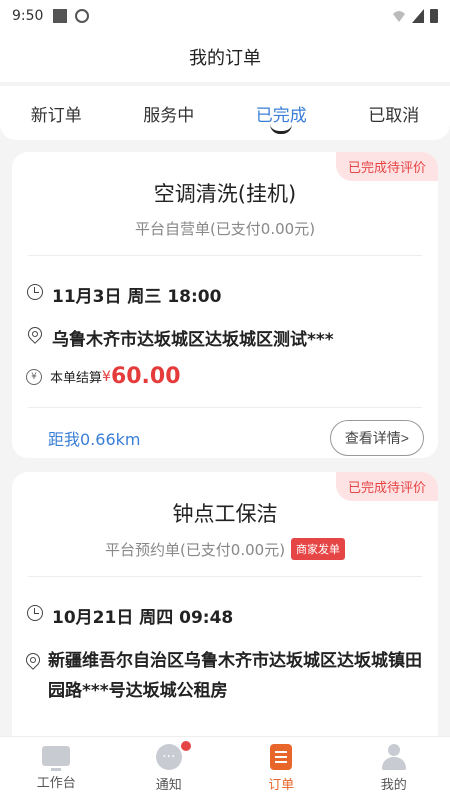 The image size is (450, 800). I want to click on distance-label: 距我0.66km, so click(94, 439).